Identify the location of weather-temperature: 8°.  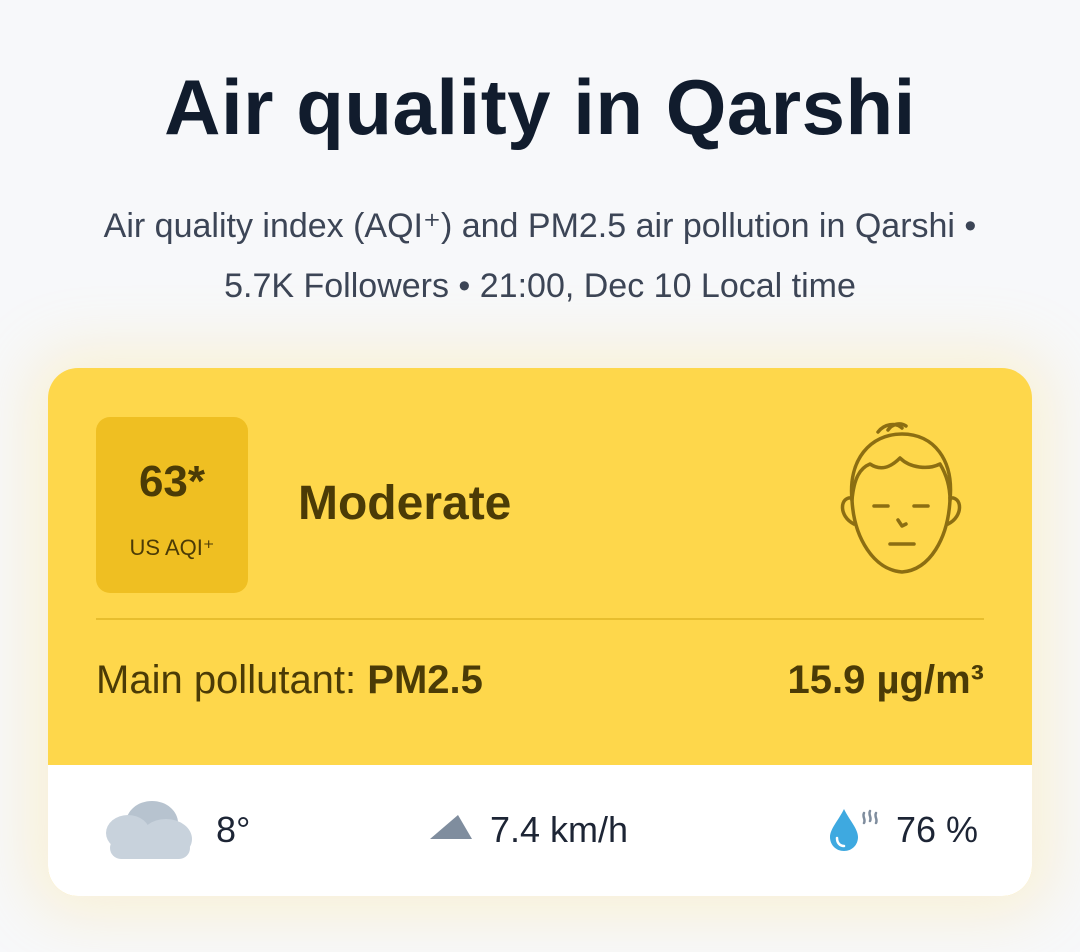
(222, 830).